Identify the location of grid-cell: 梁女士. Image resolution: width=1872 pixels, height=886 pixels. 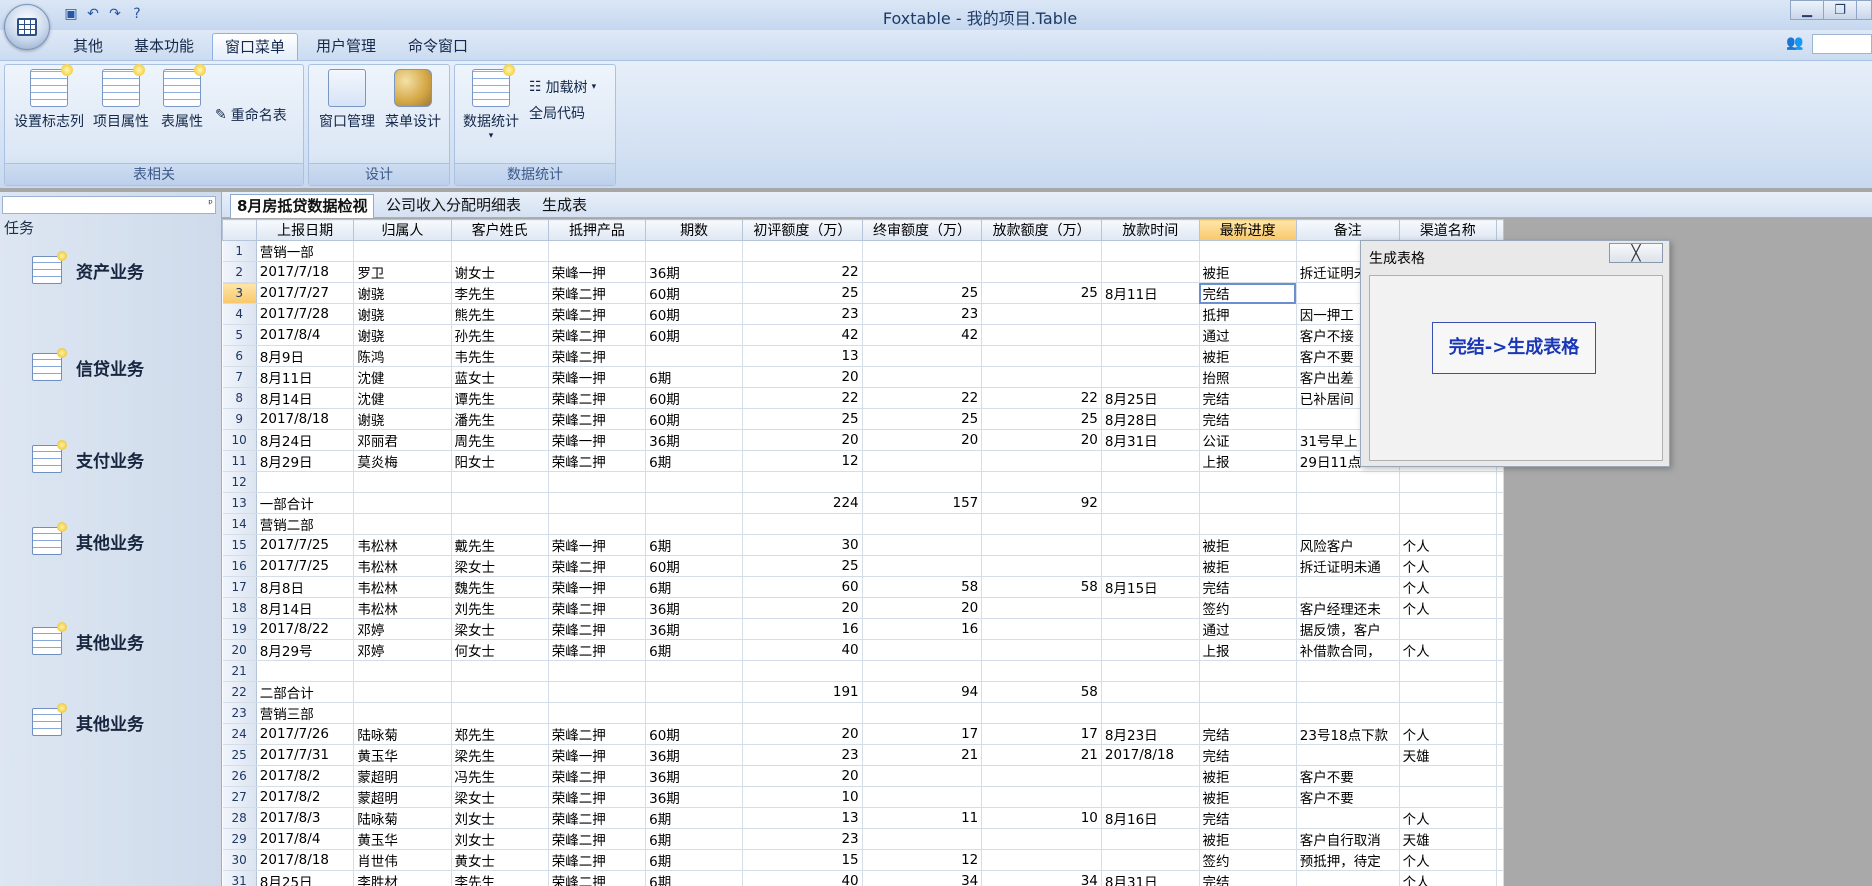
(500, 629).